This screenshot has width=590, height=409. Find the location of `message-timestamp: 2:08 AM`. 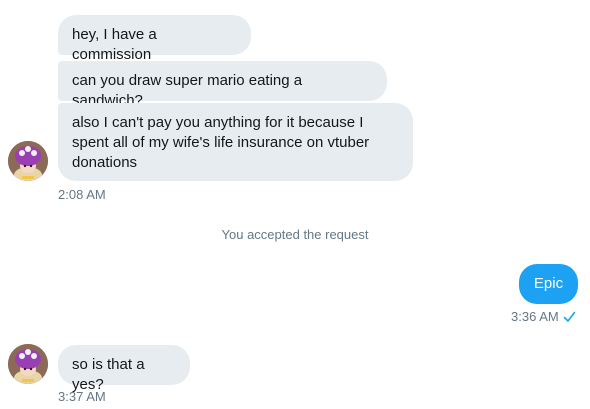

message-timestamp: 2:08 AM is located at coordinates (82, 194).